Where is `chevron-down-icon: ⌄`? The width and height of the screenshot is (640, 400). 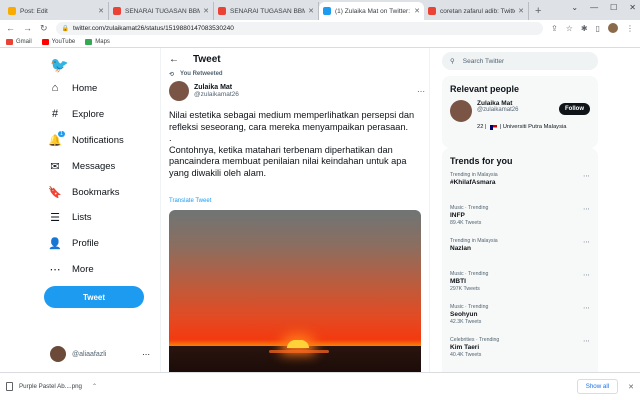 chevron-down-icon: ⌄ is located at coordinates (574, 7).